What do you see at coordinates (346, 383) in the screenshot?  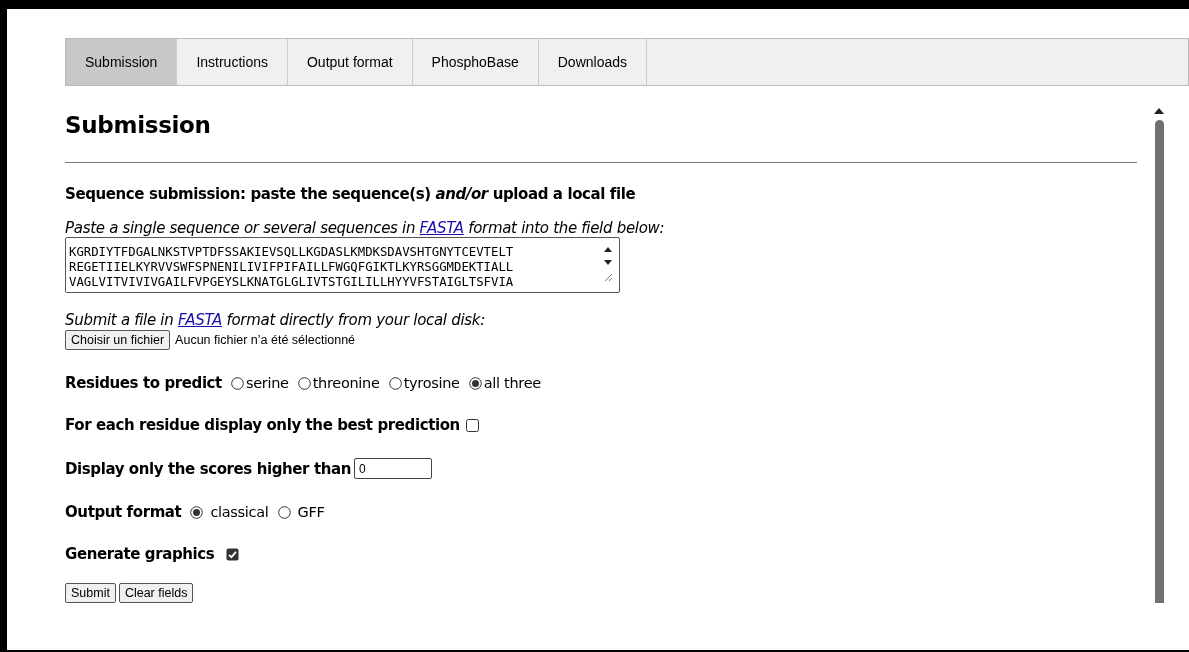 I see `option-label: threonine` at bounding box center [346, 383].